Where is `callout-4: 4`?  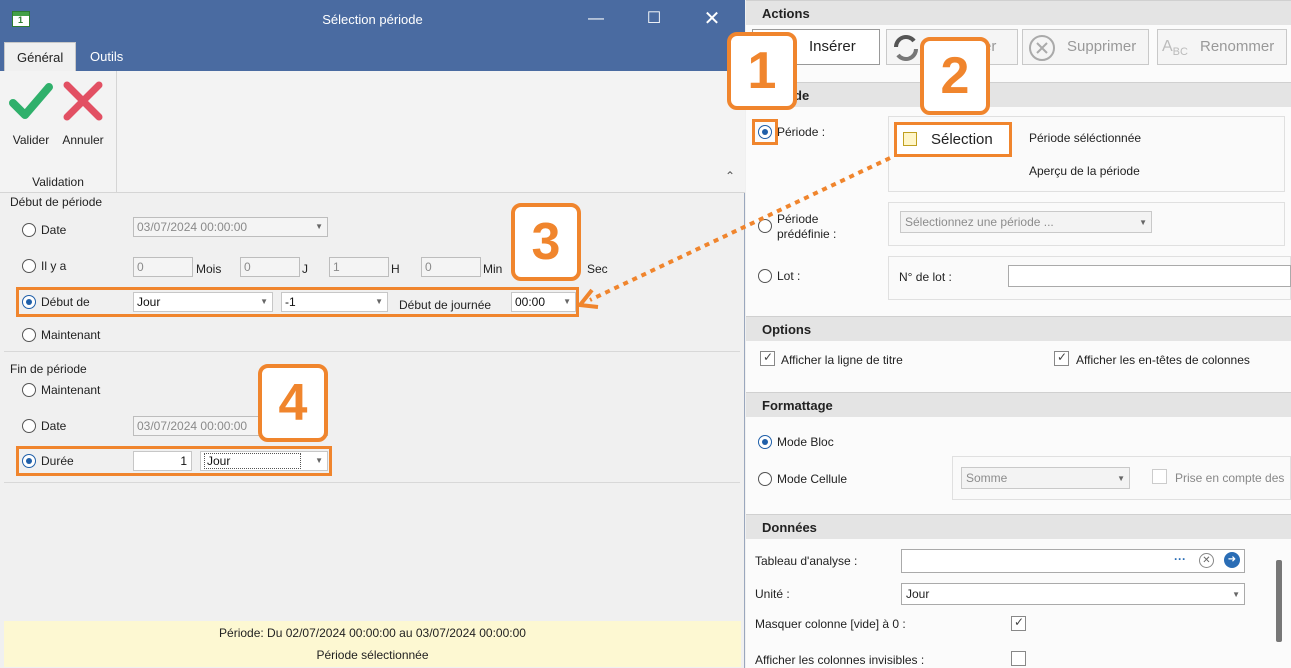 callout-4: 4 is located at coordinates (293, 403).